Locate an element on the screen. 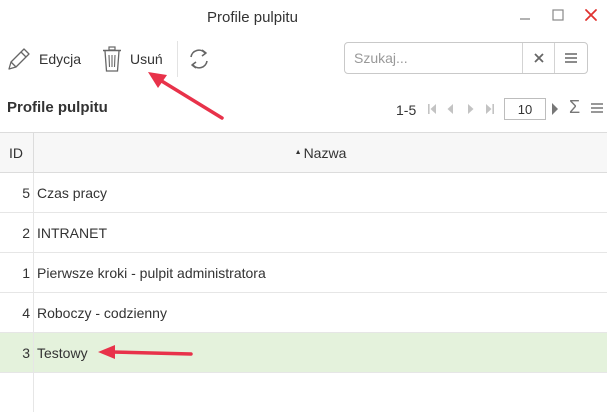 The height and width of the screenshot is (412, 607). play-icon is located at coordinates (555, 109).